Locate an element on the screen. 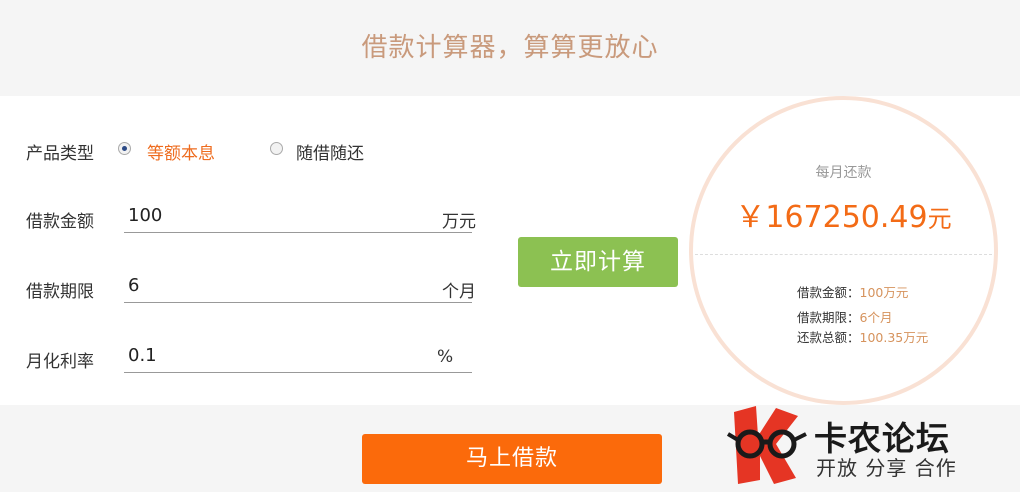  product-type-label: 产品类型 is located at coordinates (60, 154).